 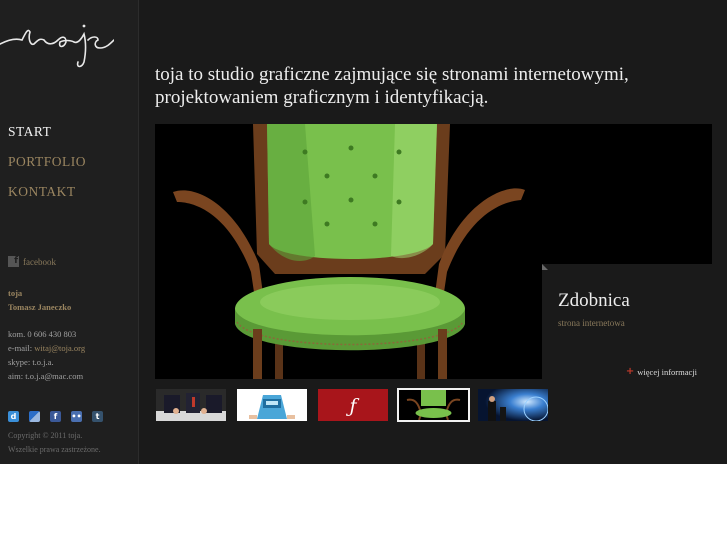 I want to click on facebook-link: f facebook, so click(x=32, y=261).